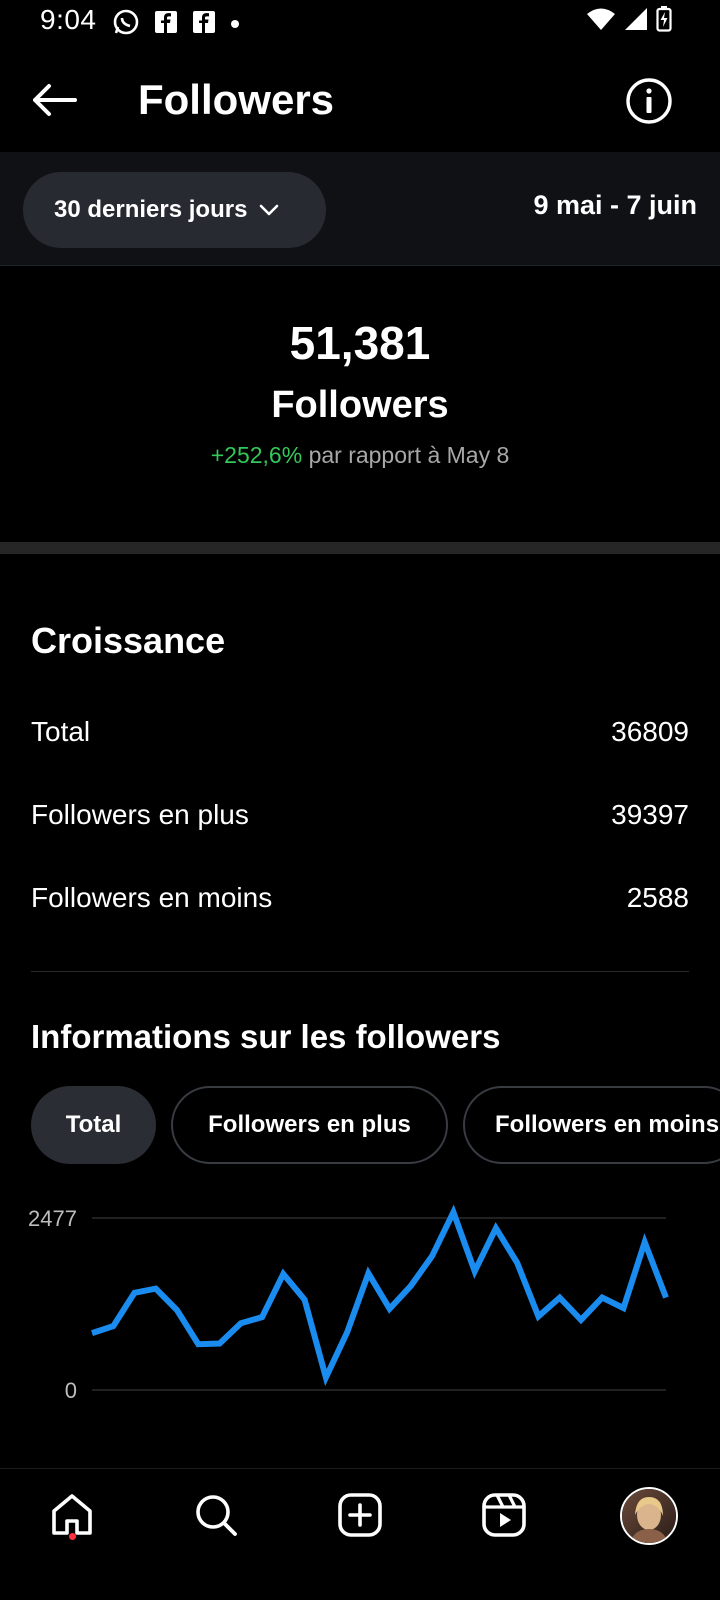  I want to click on search-icon, so click(216, 1517).